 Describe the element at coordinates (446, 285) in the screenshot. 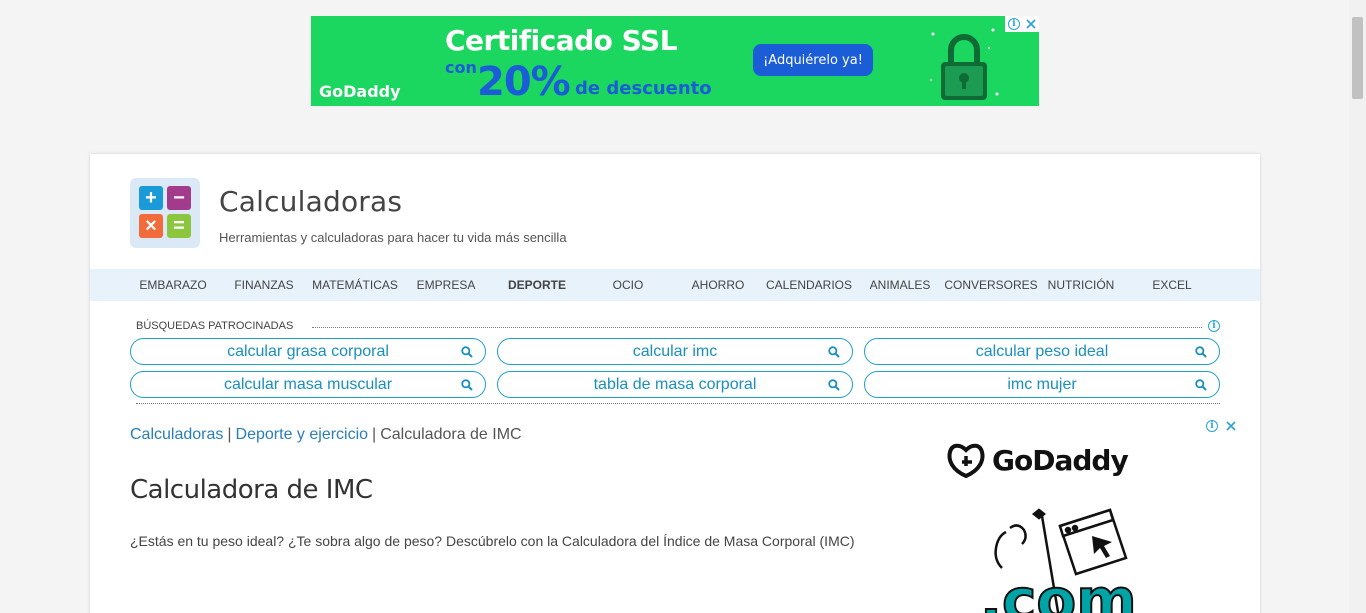

I see `nav-item-empresa: EMPRESA` at that location.